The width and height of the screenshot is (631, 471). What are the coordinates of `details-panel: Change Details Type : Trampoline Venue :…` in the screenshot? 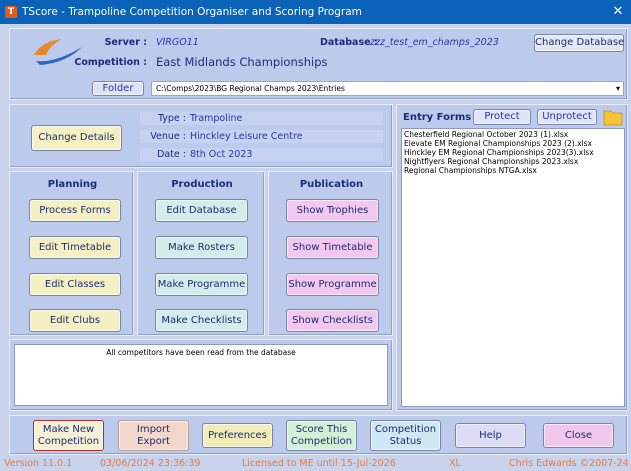 It's located at (201, 136).